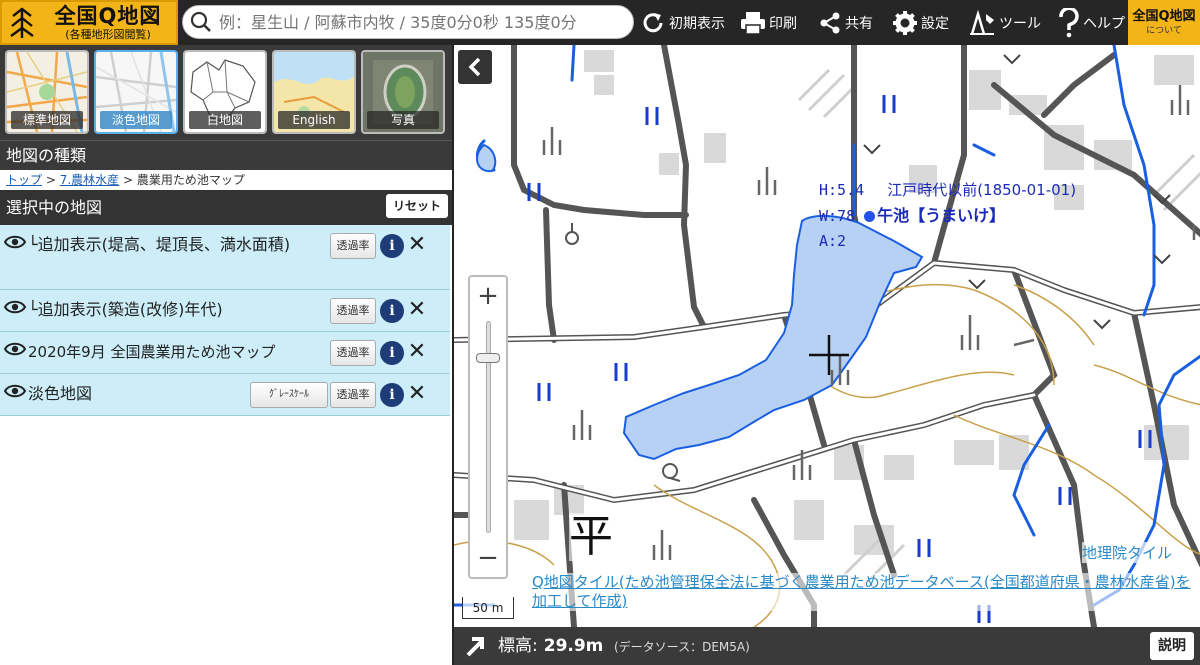  What do you see at coordinates (653, 22) in the screenshot?
I see `refresh-icon` at bounding box center [653, 22].